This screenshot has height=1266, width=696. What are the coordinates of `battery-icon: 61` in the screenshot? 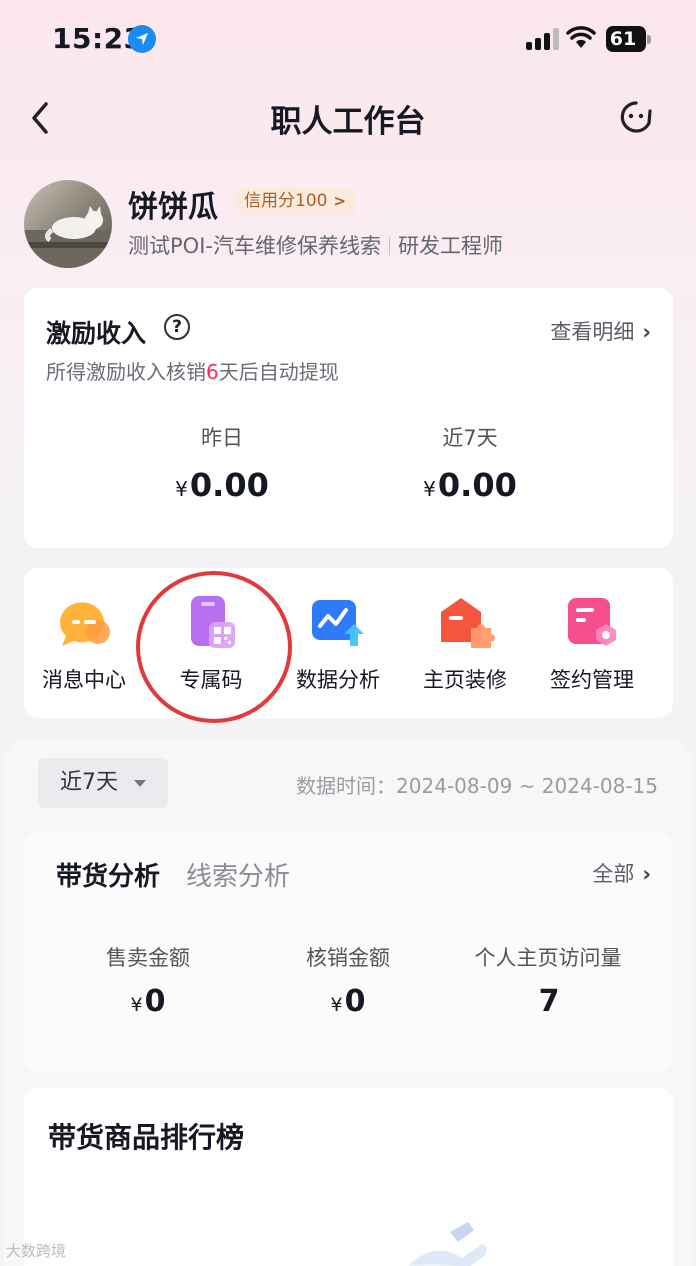 It's located at (628, 39).